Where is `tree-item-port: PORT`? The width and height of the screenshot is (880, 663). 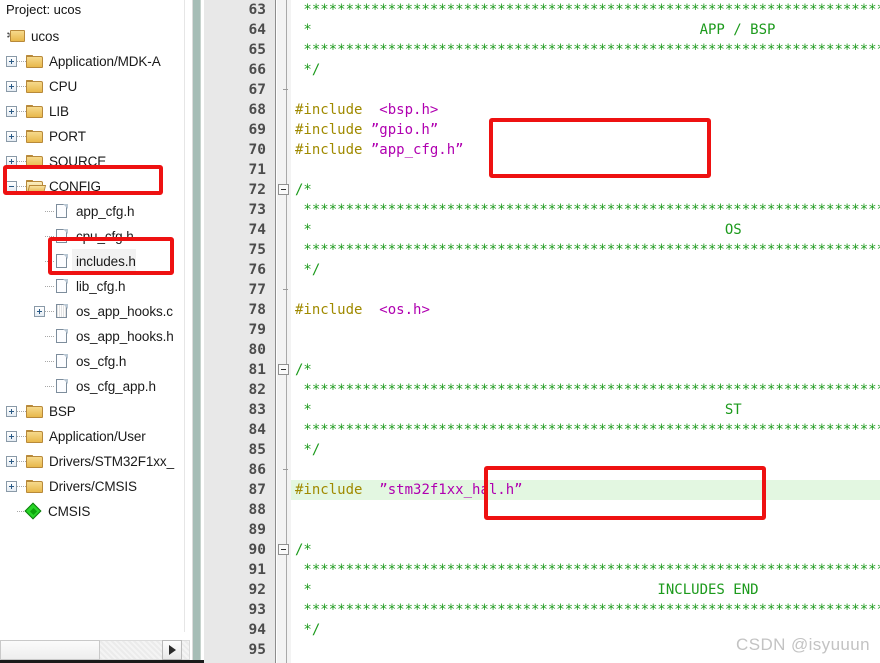
tree-item-port: PORT is located at coordinates (95, 136).